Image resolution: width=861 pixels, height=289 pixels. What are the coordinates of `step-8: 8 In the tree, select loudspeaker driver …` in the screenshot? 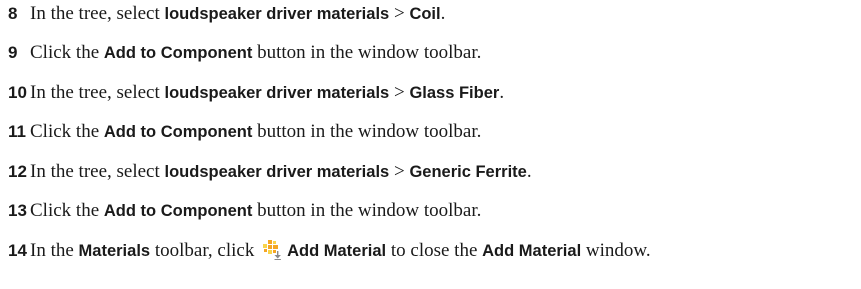 It's located at (227, 13).